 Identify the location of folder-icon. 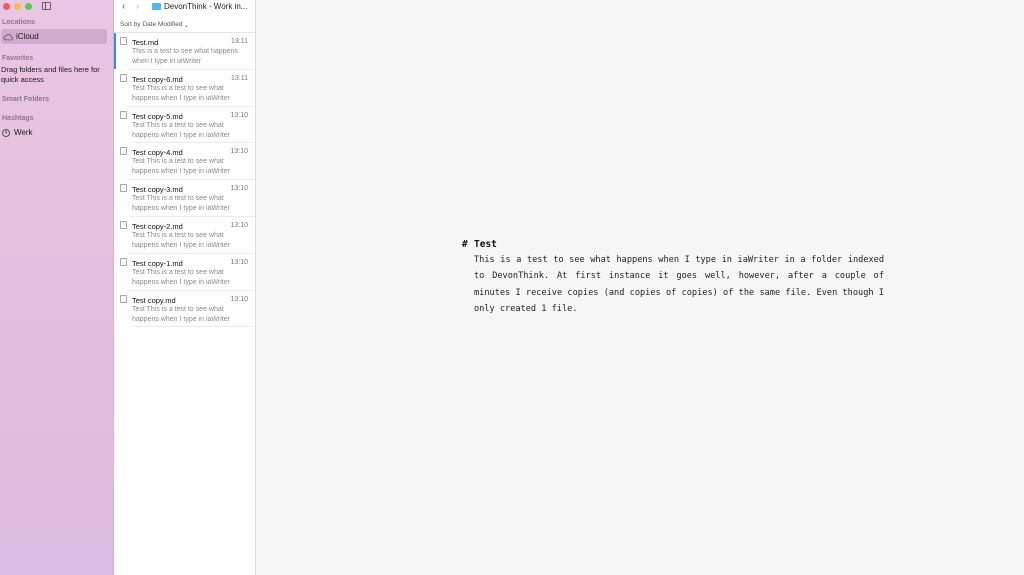
(156, 6).